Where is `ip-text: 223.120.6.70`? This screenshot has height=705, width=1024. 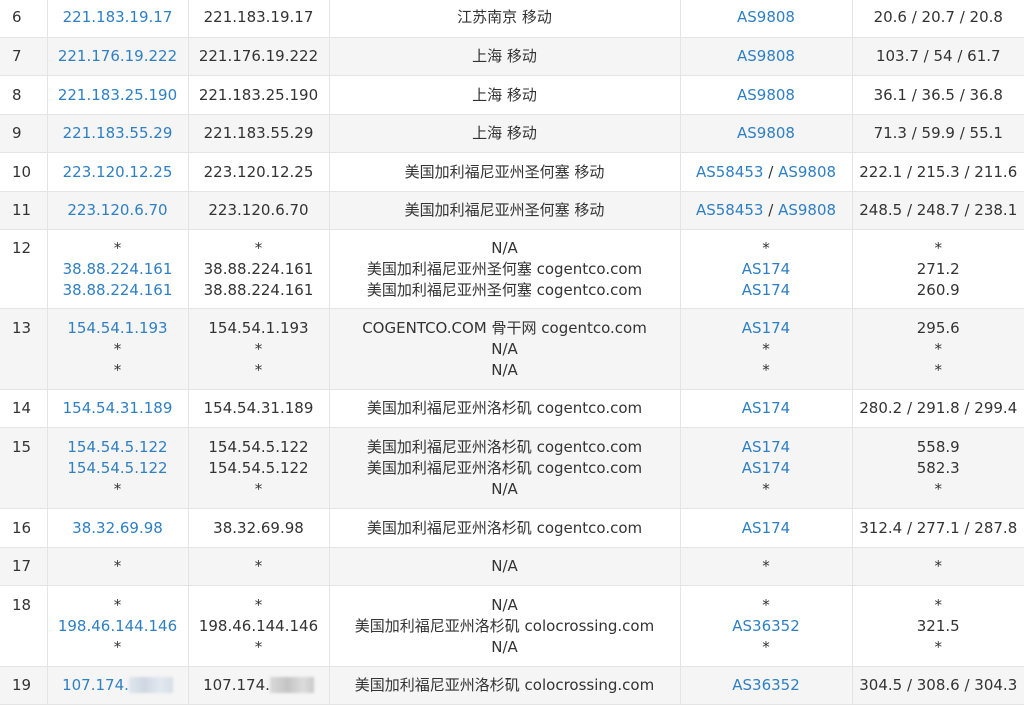
ip-text: 223.120.6.70 is located at coordinates (117, 210).